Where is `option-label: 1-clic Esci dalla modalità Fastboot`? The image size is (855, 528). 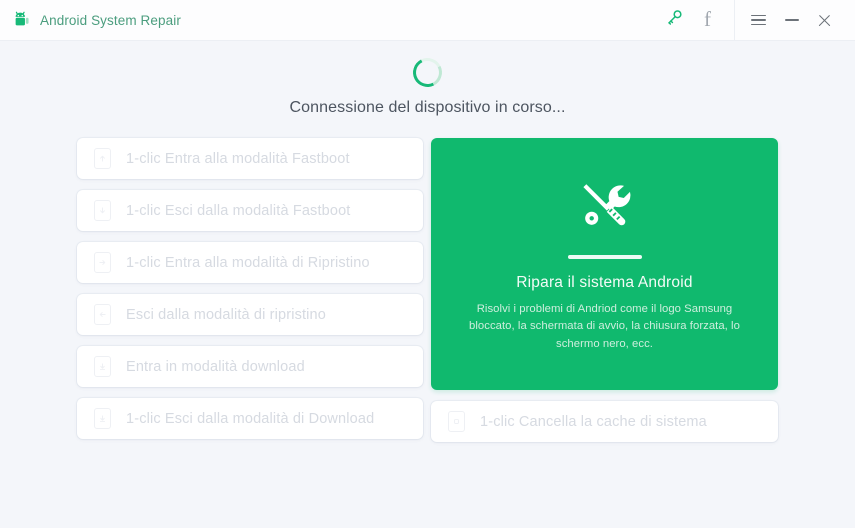 option-label: 1-clic Esci dalla modalità Fastboot is located at coordinates (238, 210).